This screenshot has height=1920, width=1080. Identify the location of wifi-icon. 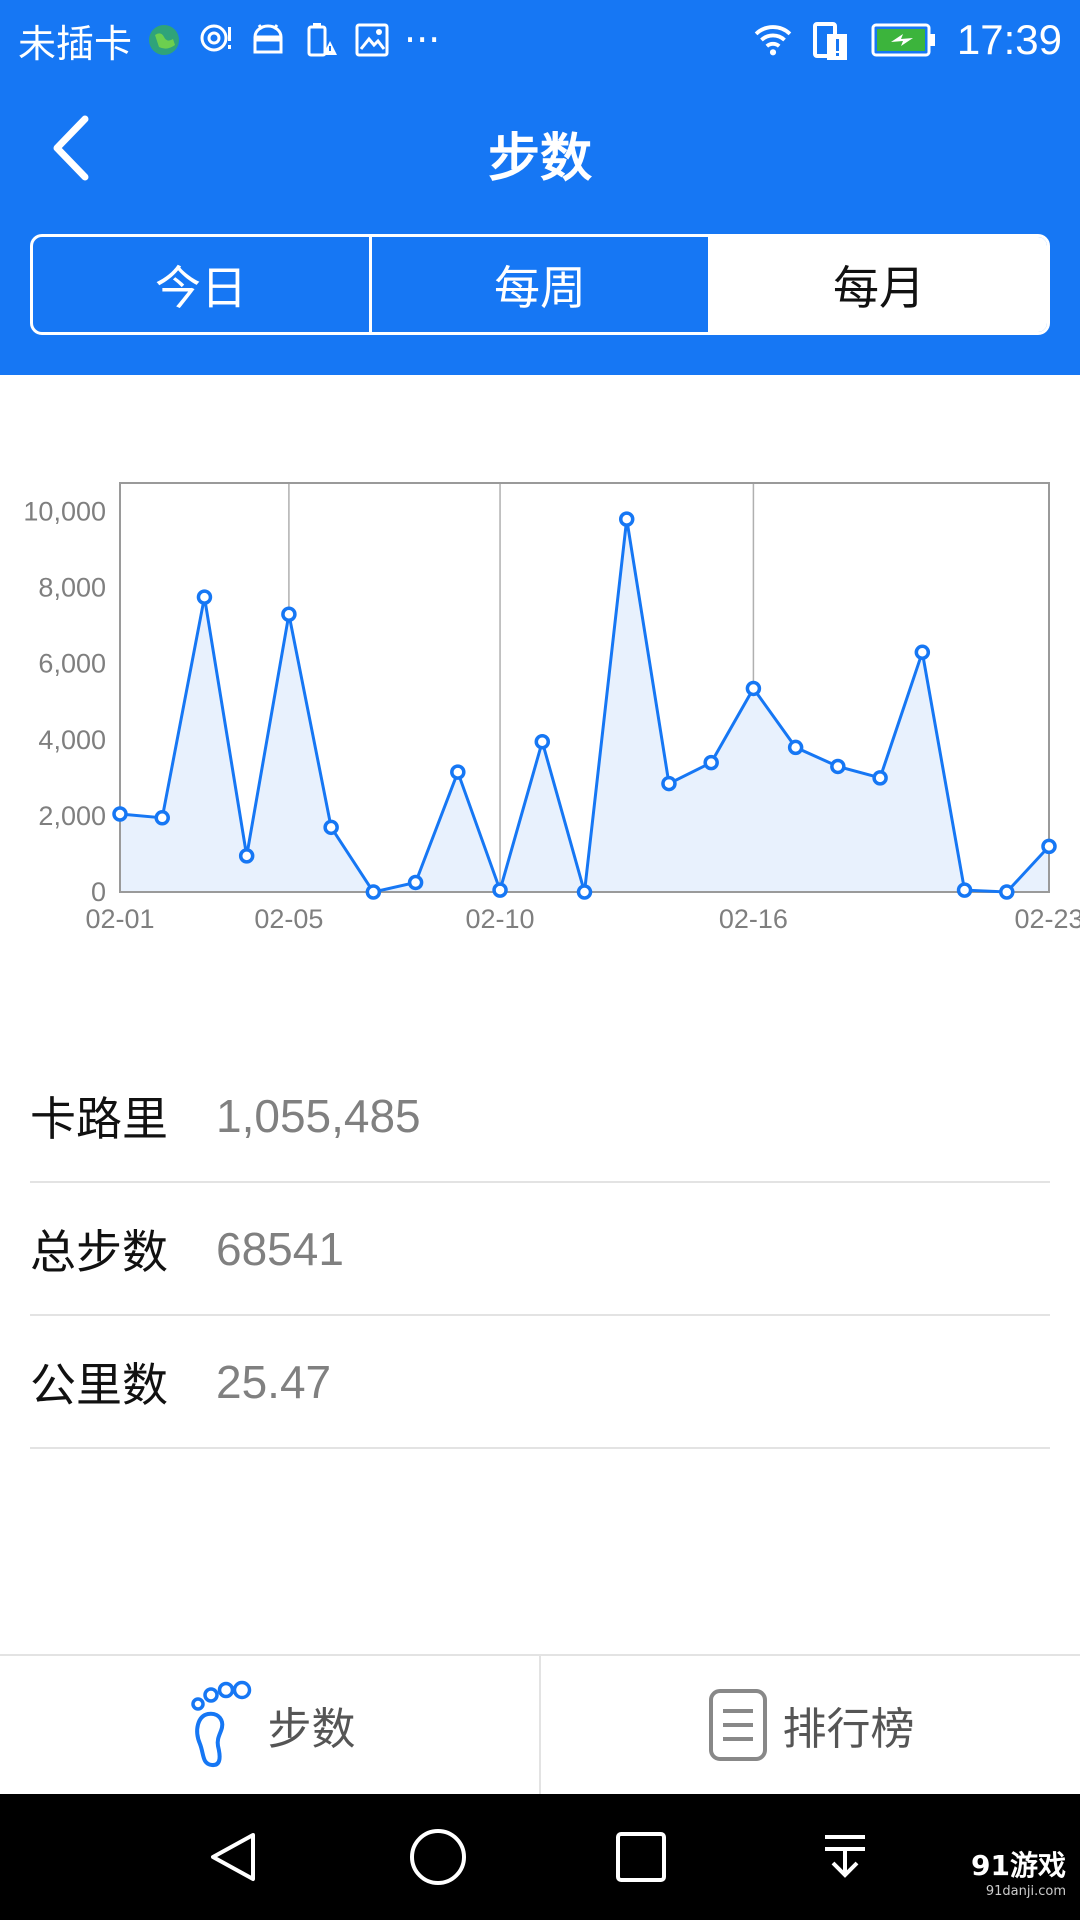
(773, 40).